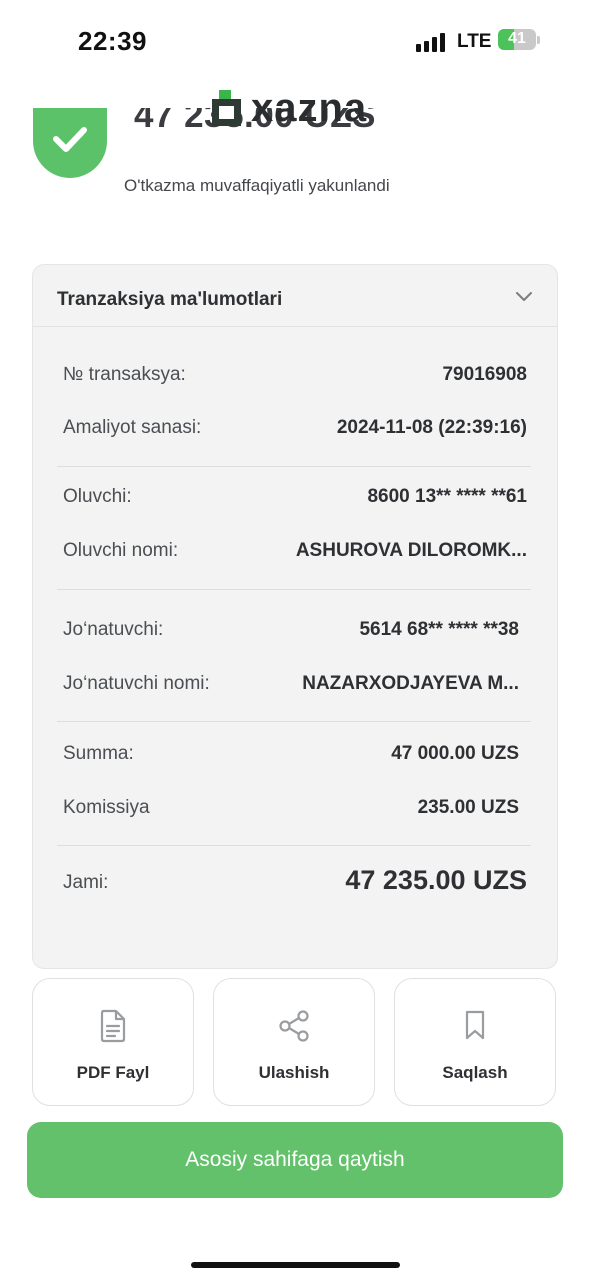  I want to click on document-icon, so click(113, 1026).